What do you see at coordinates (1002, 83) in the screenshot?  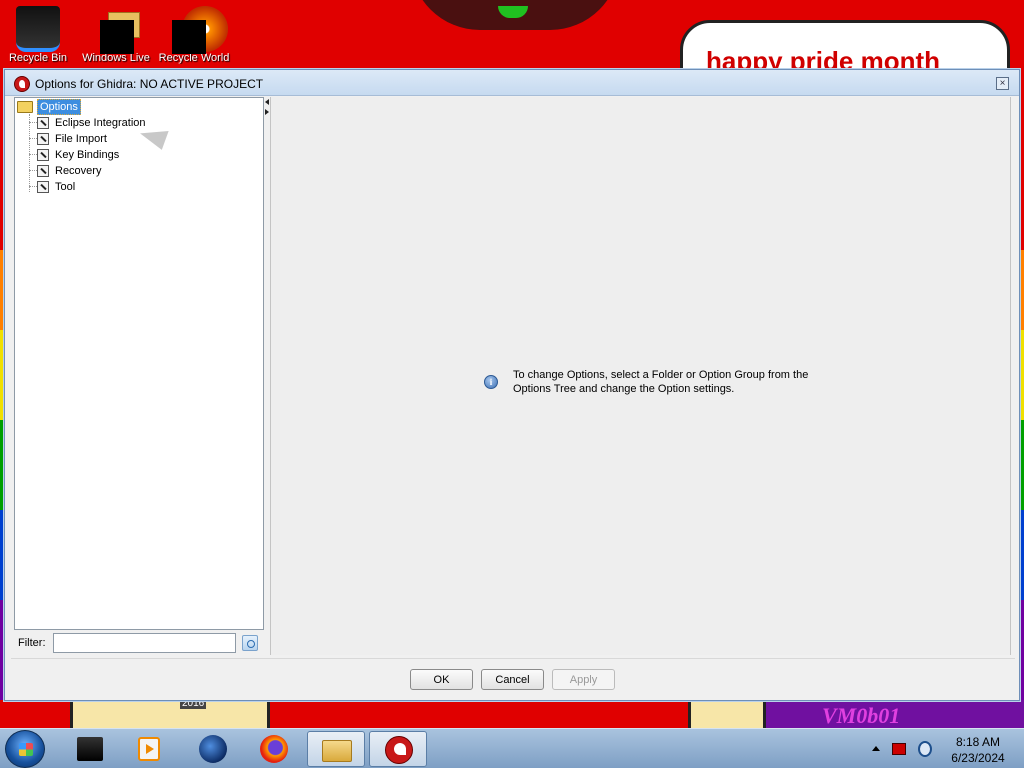 I see `close-button: ×` at bounding box center [1002, 83].